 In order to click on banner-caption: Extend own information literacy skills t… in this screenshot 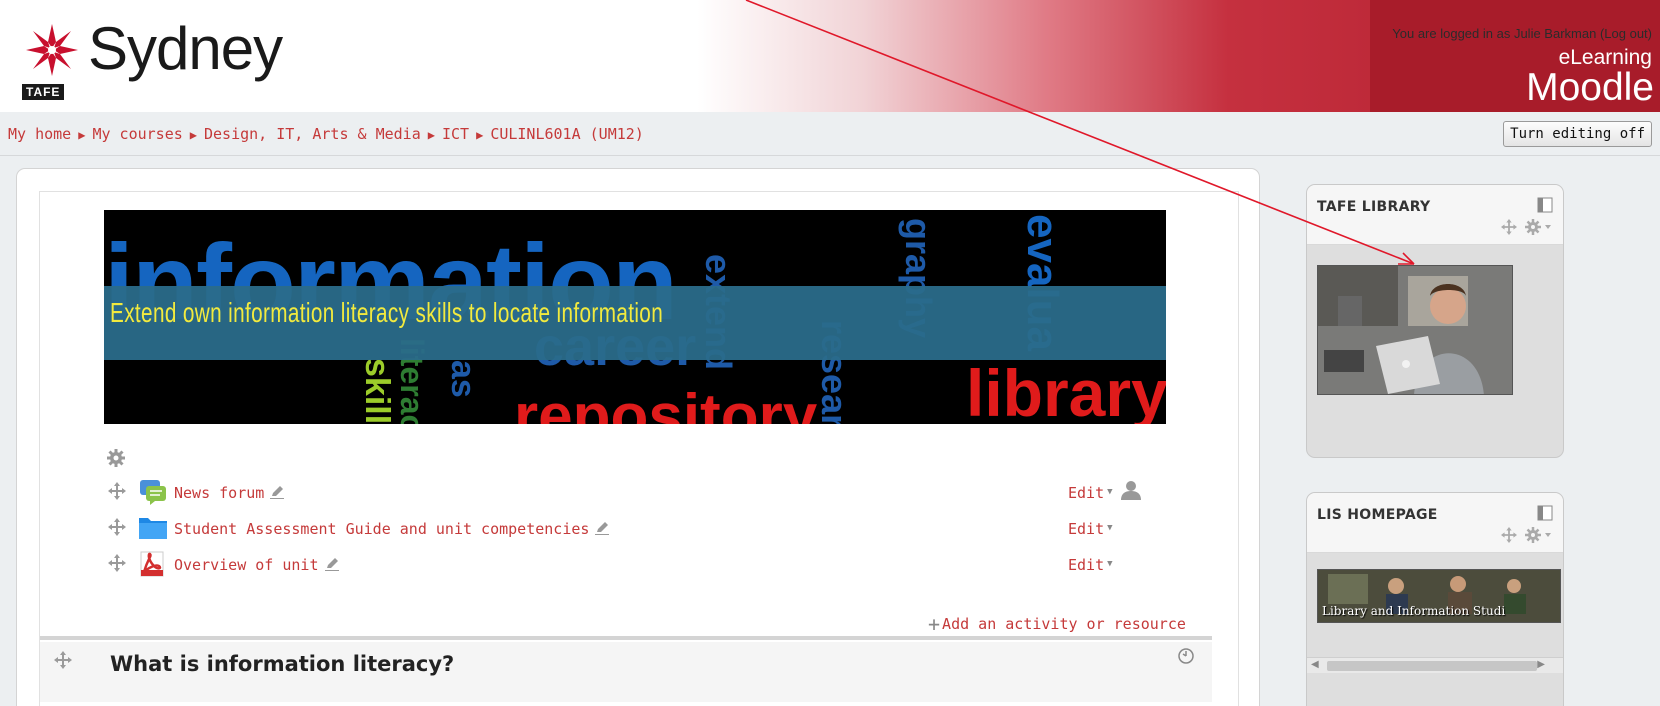, I will do `click(387, 312)`.